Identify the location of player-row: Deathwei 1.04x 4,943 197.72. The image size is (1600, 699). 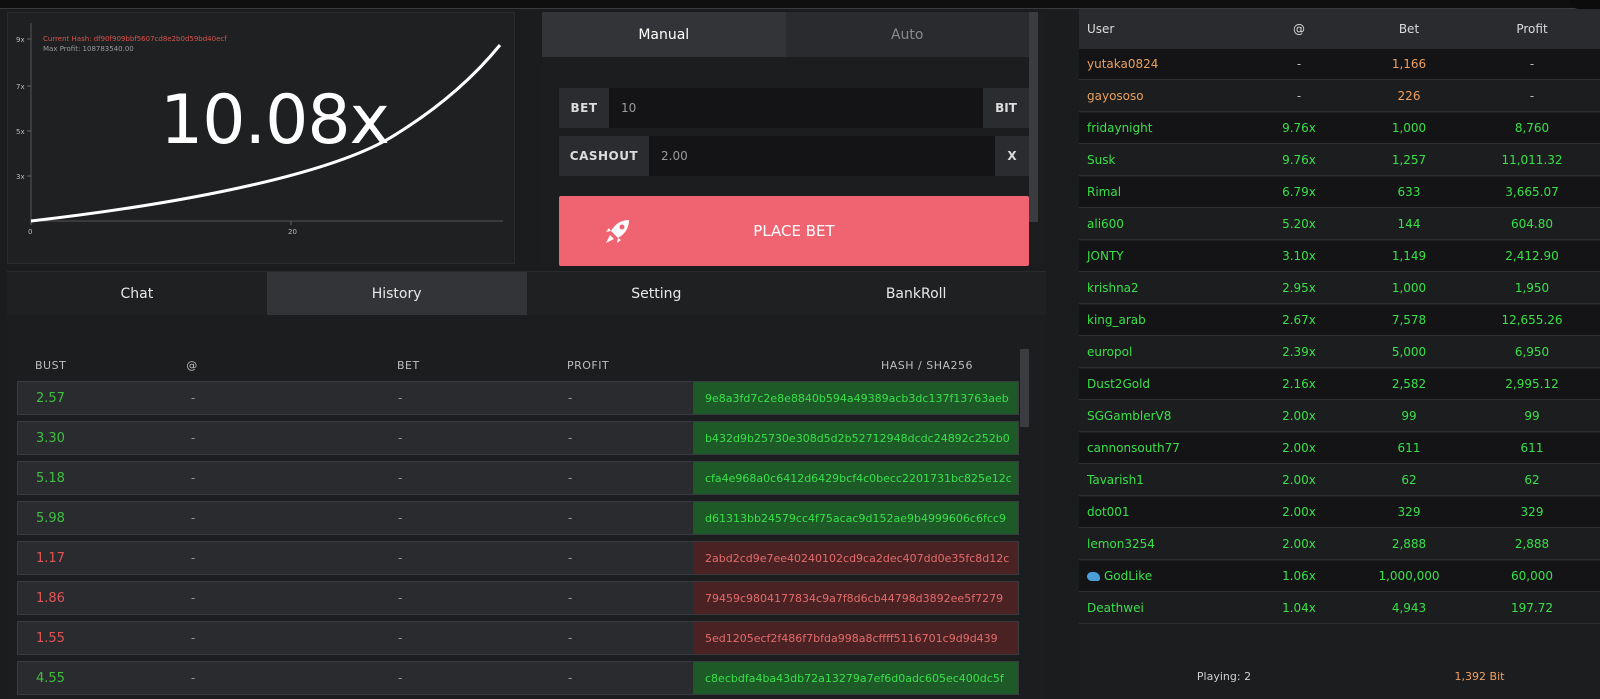
(1339, 608).